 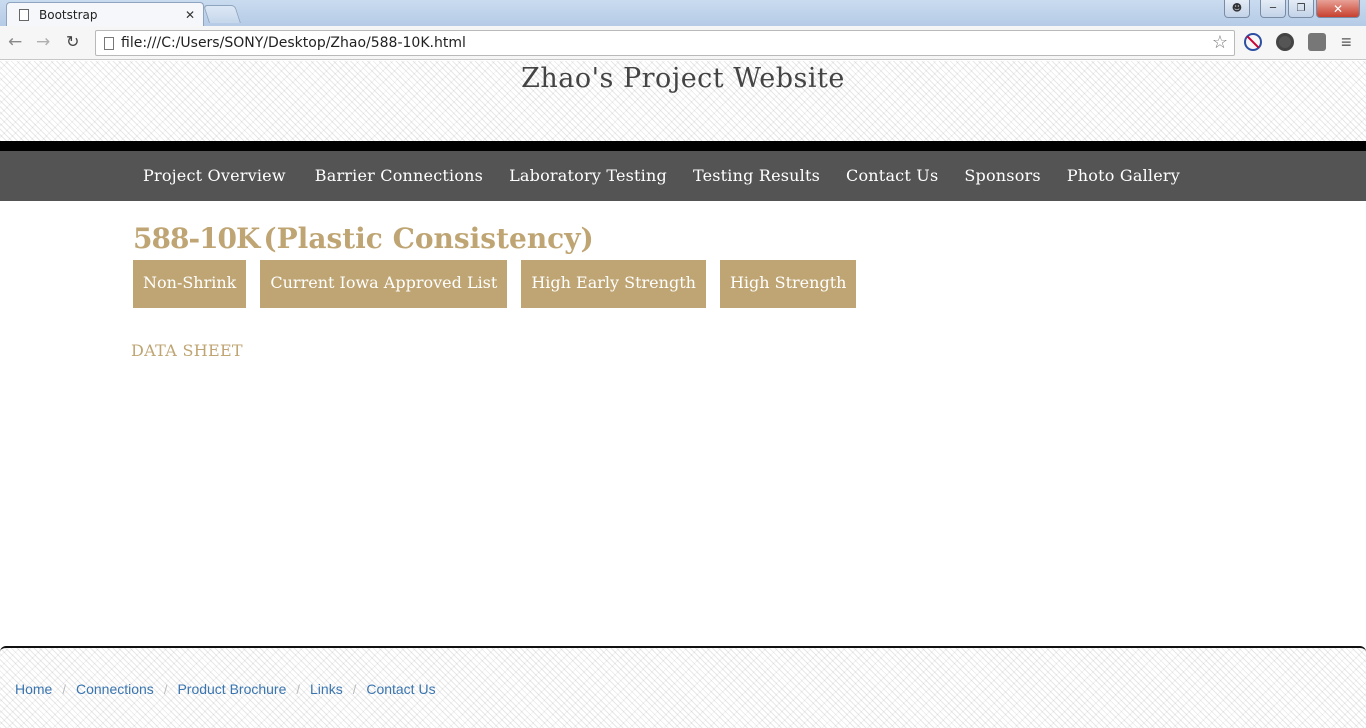 What do you see at coordinates (109, 43) in the screenshot?
I see `document-icon` at bounding box center [109, 43].